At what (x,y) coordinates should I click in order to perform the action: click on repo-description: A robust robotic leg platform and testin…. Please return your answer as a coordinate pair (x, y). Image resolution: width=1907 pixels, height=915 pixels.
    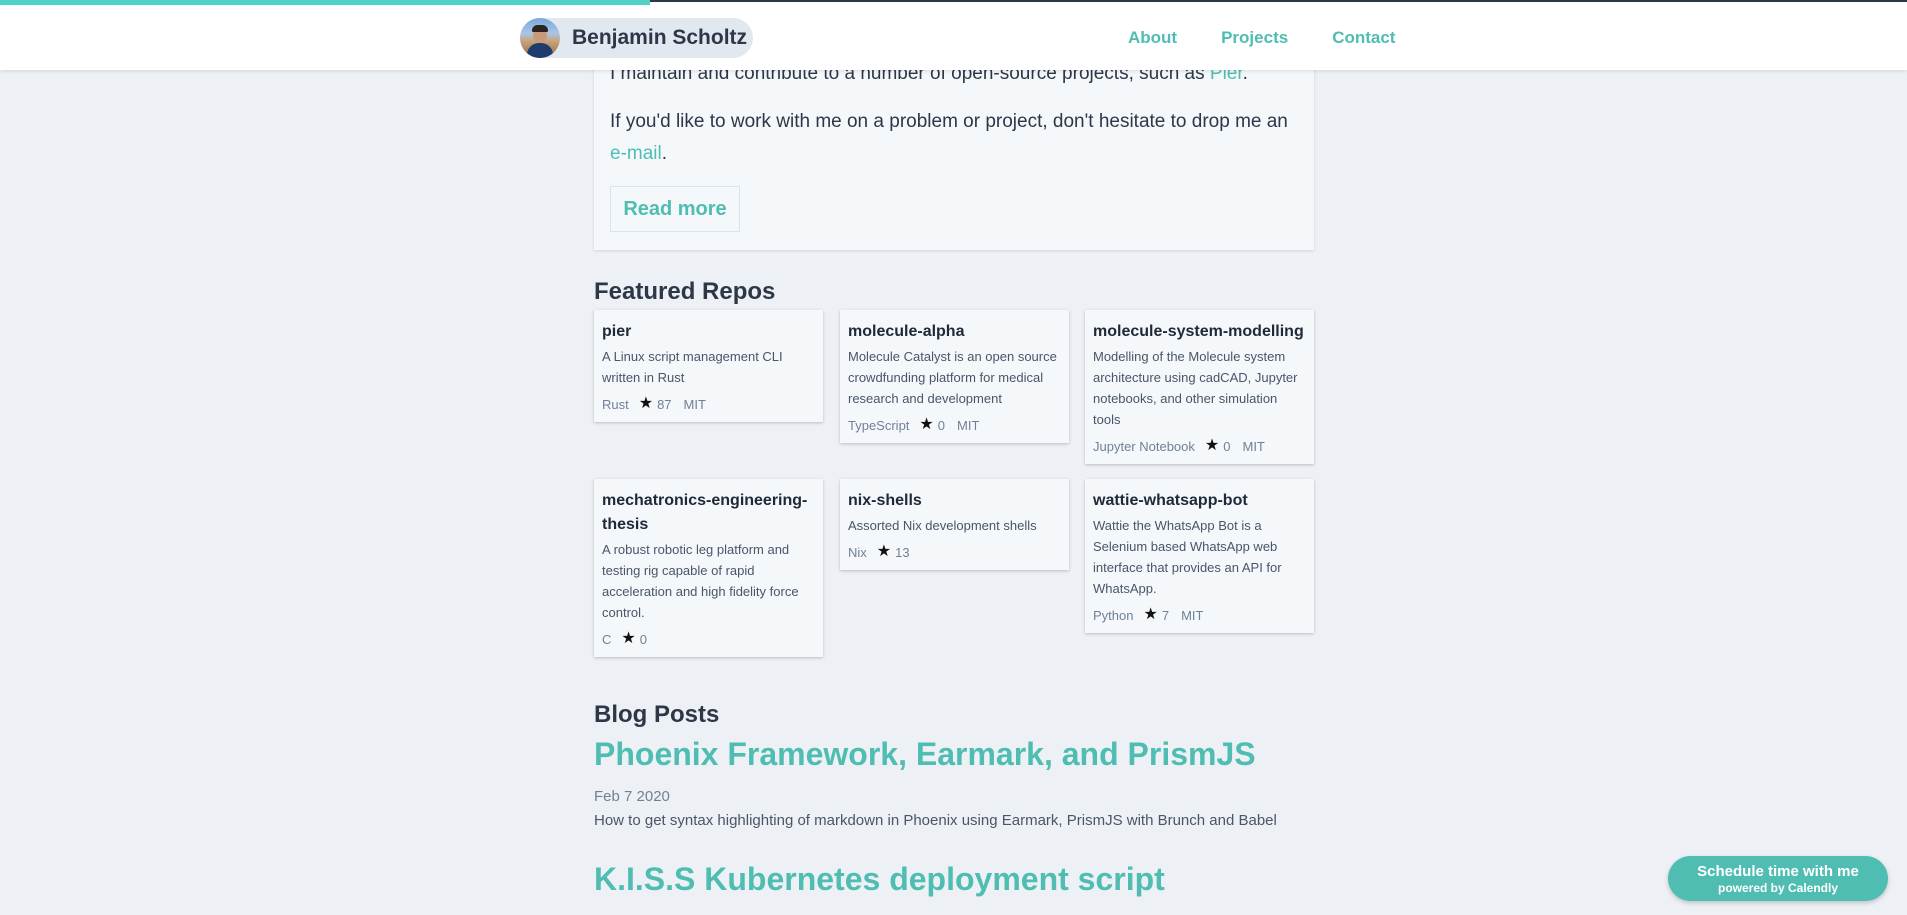
    Looking at the image, I should click on (700, 581).